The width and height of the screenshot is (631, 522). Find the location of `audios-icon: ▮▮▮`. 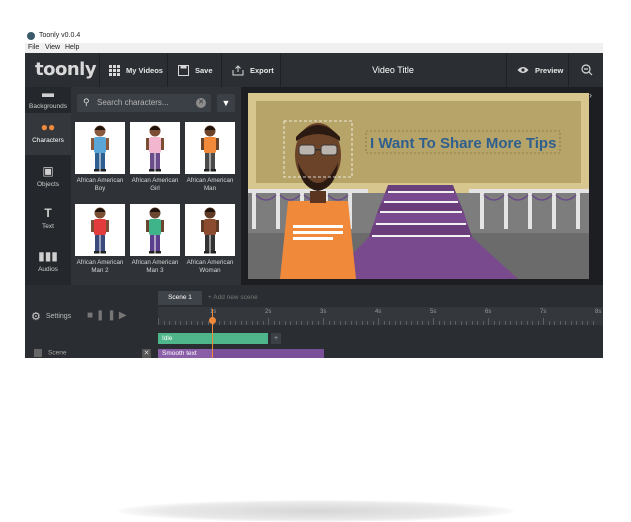

audios-icon: ▮▮▮ is located at coordinates (48, 256).